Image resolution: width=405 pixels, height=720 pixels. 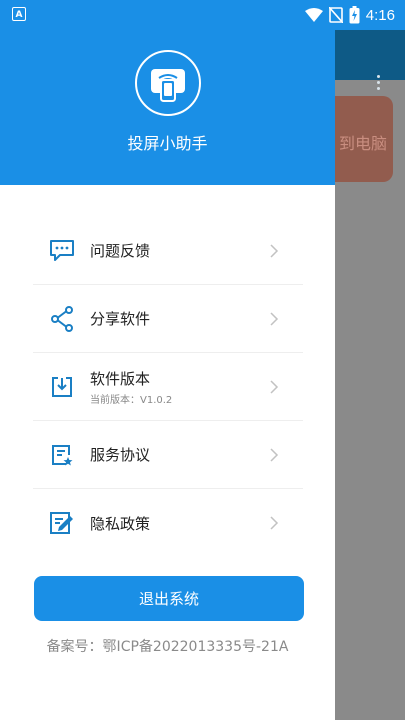 I want to click on menu-item-label: 隐私政策, so click(x=120, y=523).